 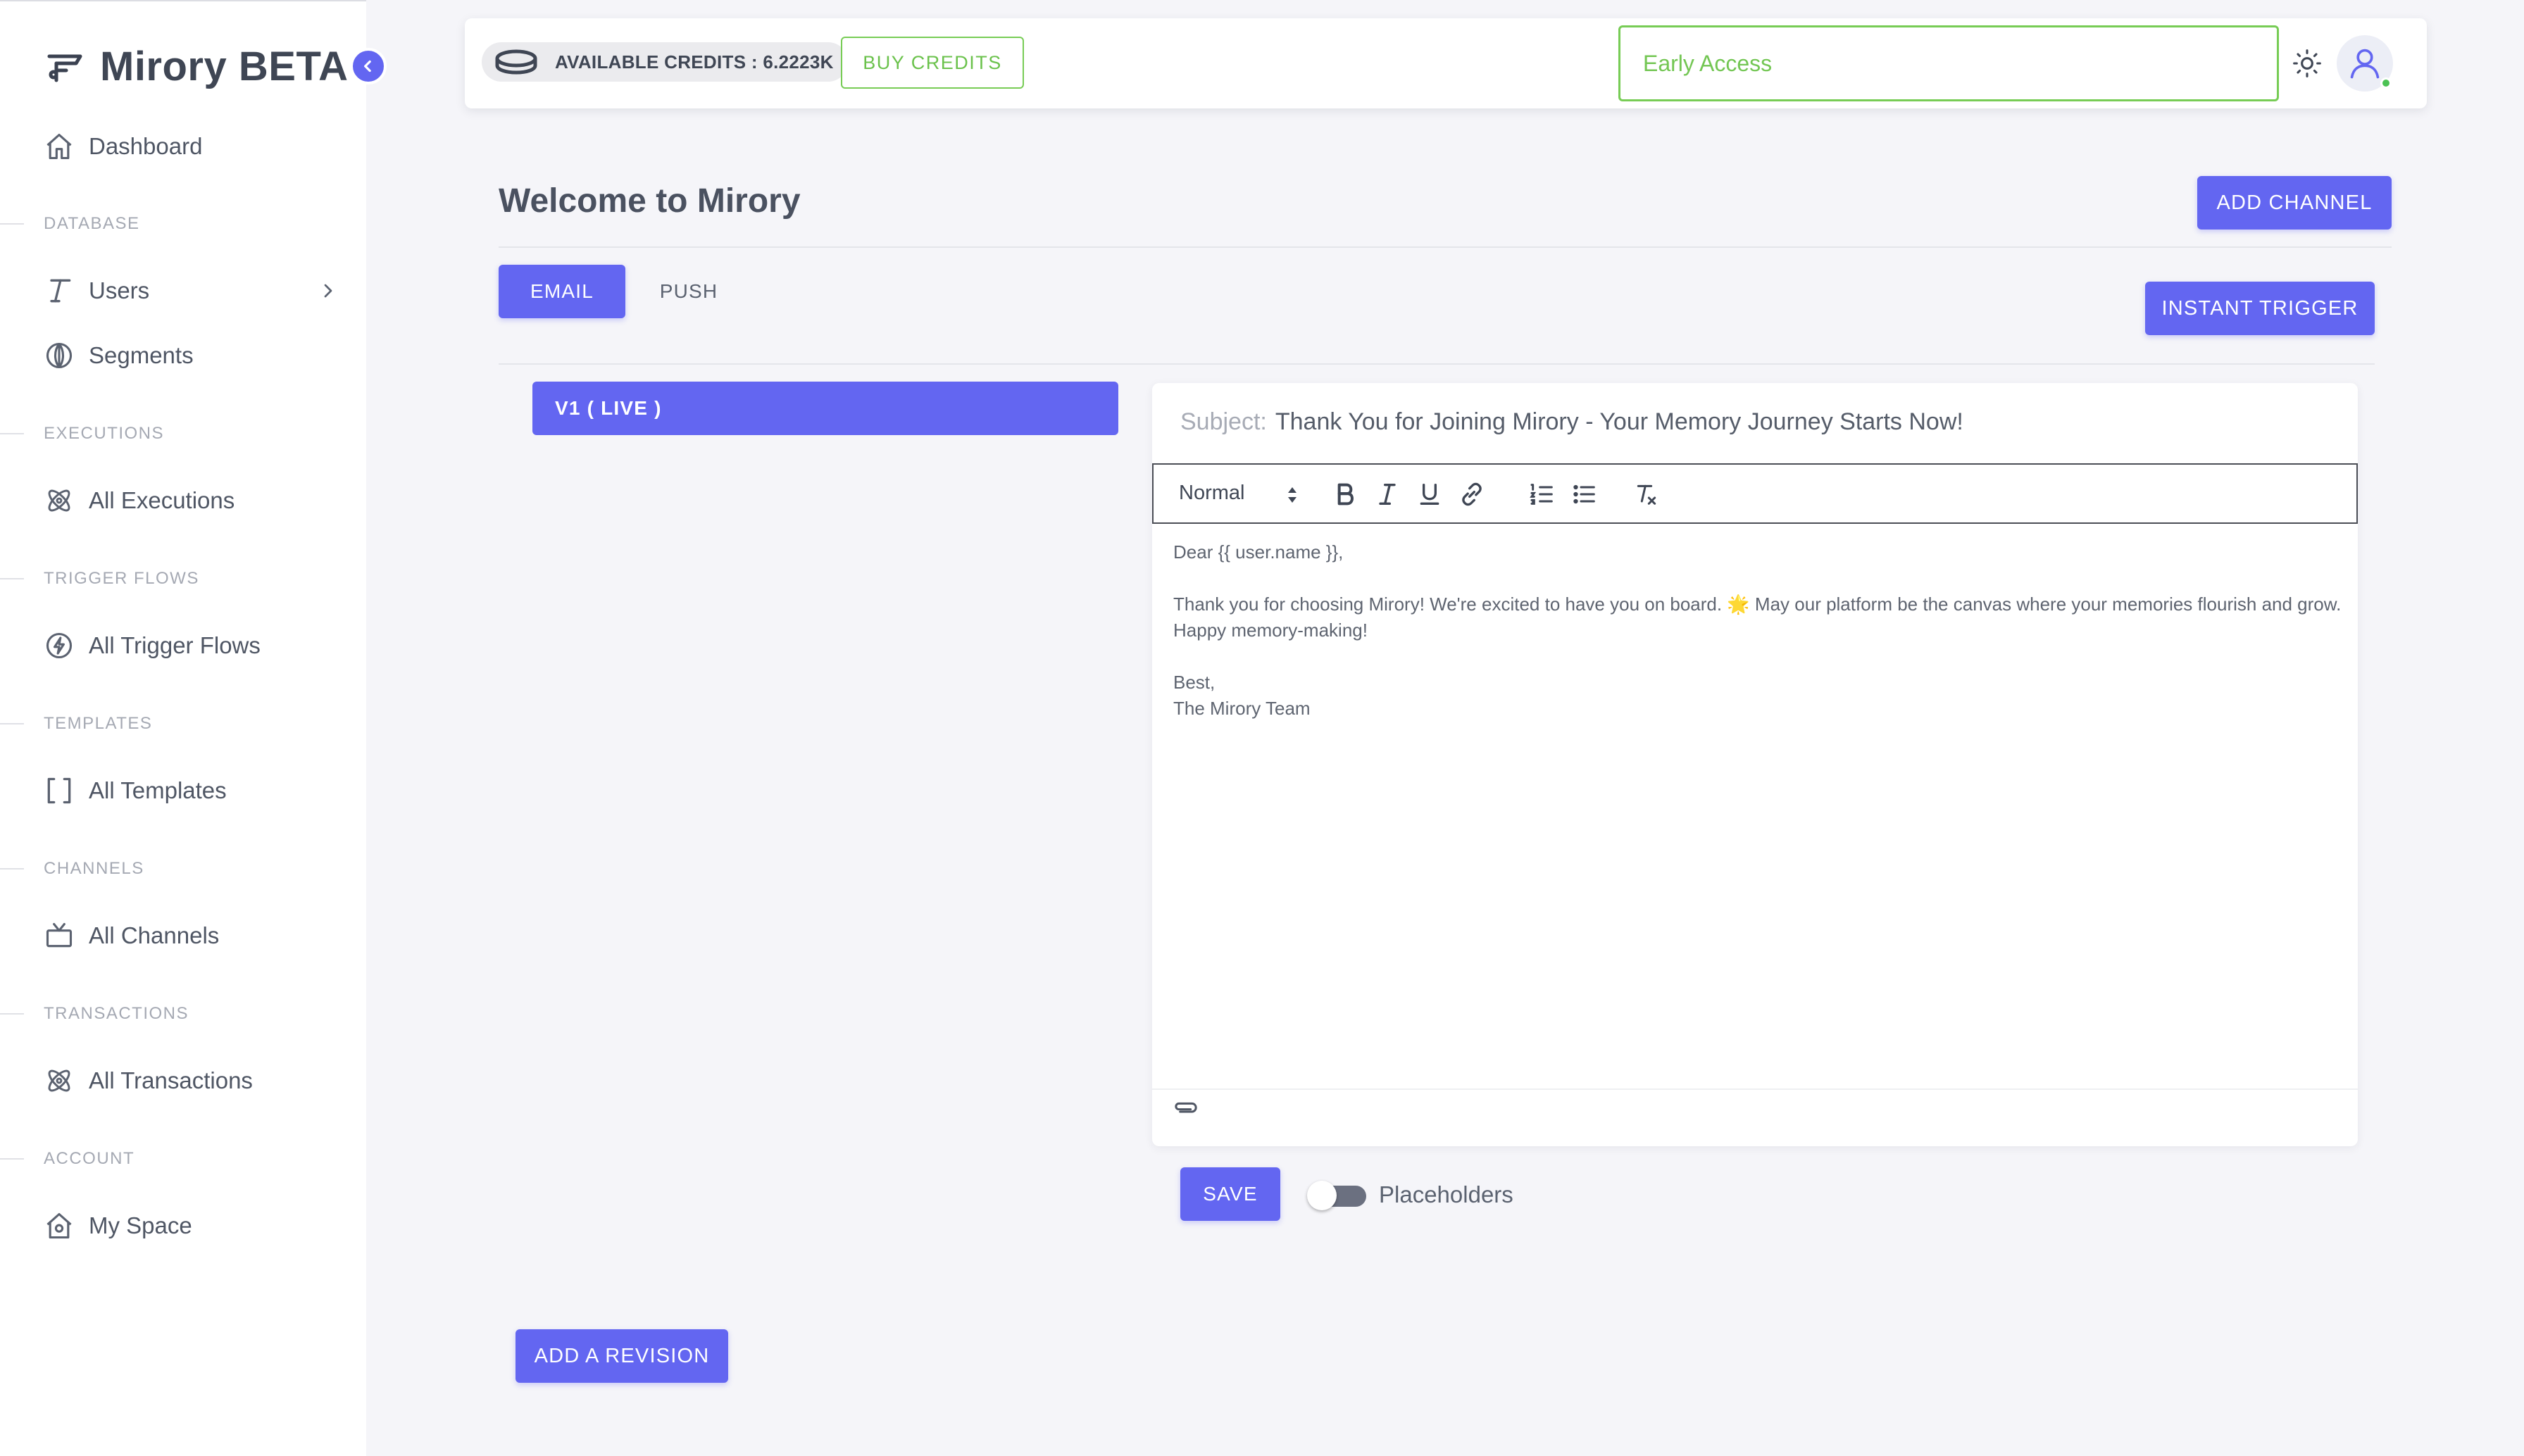 I want to click on section-transactions: TRANSACTIONS, so click(x=94, y=1013).